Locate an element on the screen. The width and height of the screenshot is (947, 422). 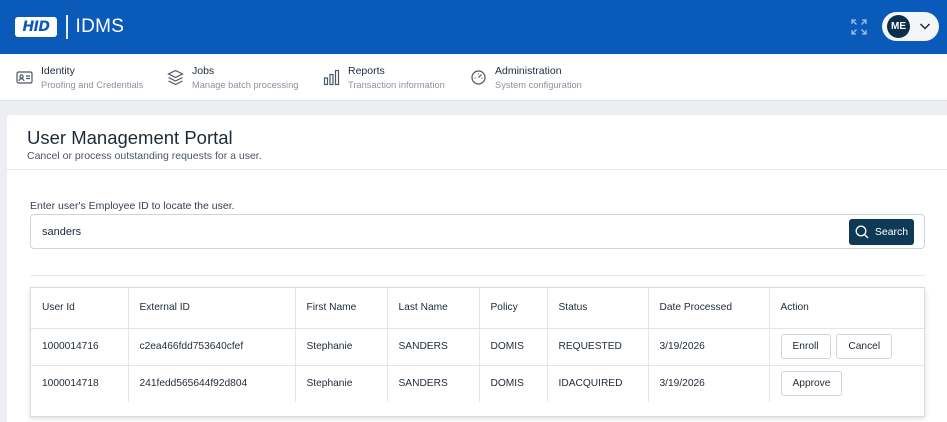
brand-divider is located at coordinates (67, 27).